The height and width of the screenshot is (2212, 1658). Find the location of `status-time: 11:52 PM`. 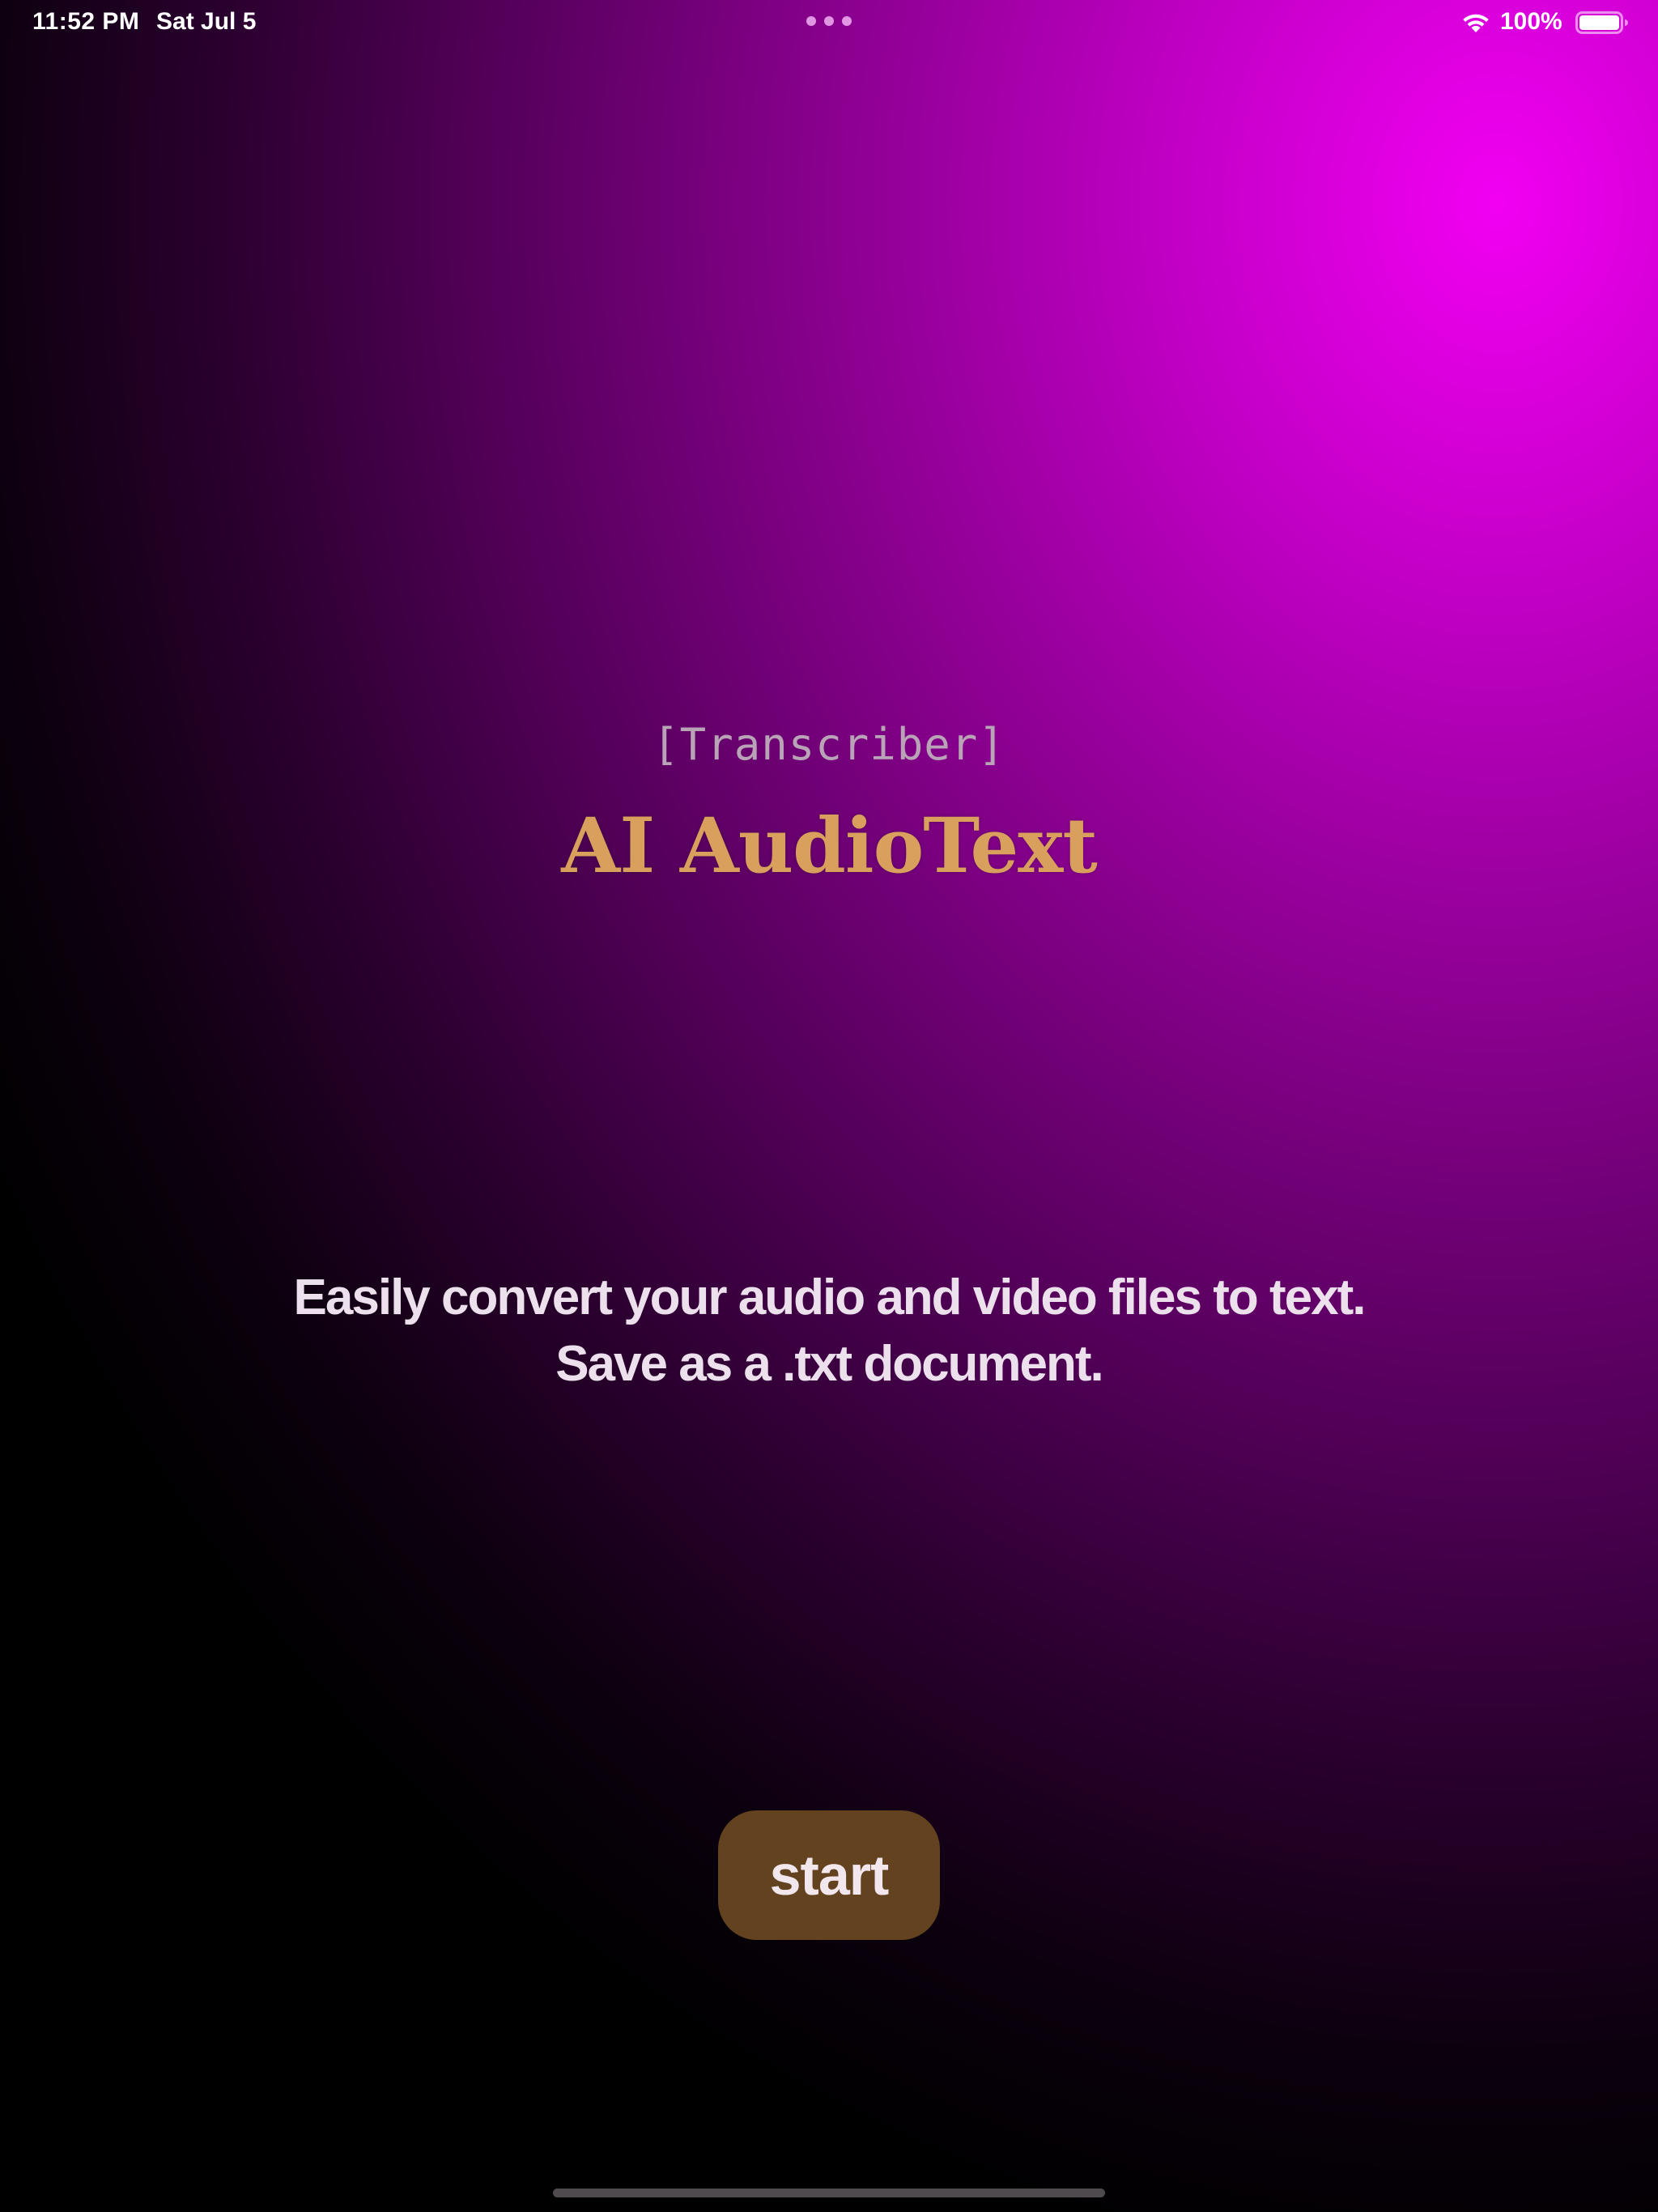

status-time: 11:52 PM is located at coordinates (86, 22).